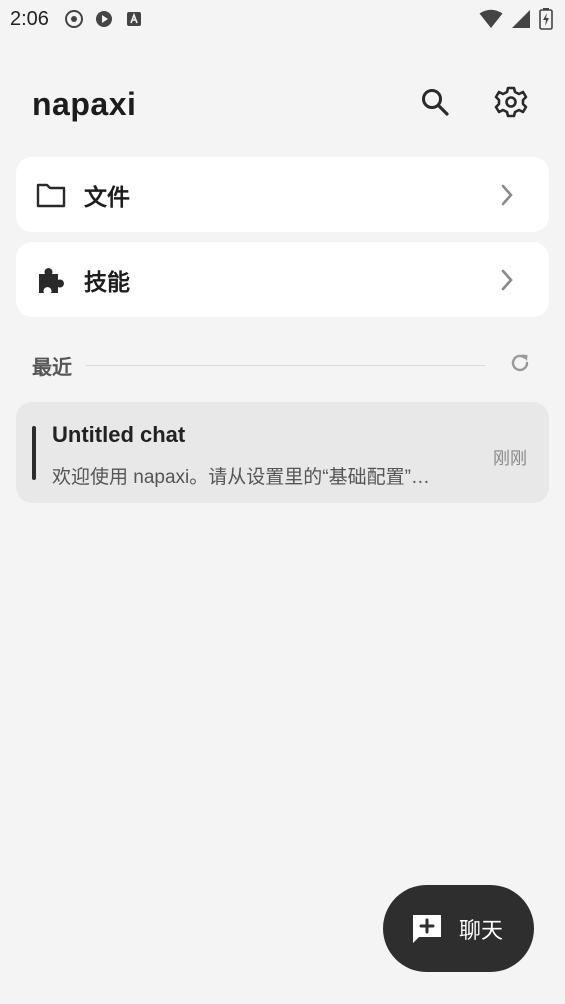  I want to click on battery-charging-icon, so click(546, 21).